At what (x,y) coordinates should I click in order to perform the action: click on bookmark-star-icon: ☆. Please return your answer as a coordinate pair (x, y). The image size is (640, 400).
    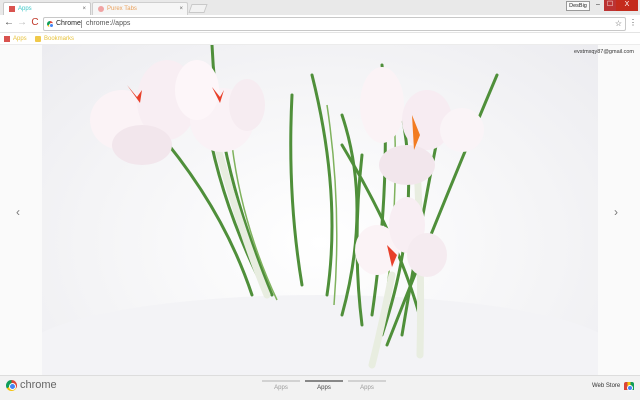
    Looking at the image, I should click on (618, 24).